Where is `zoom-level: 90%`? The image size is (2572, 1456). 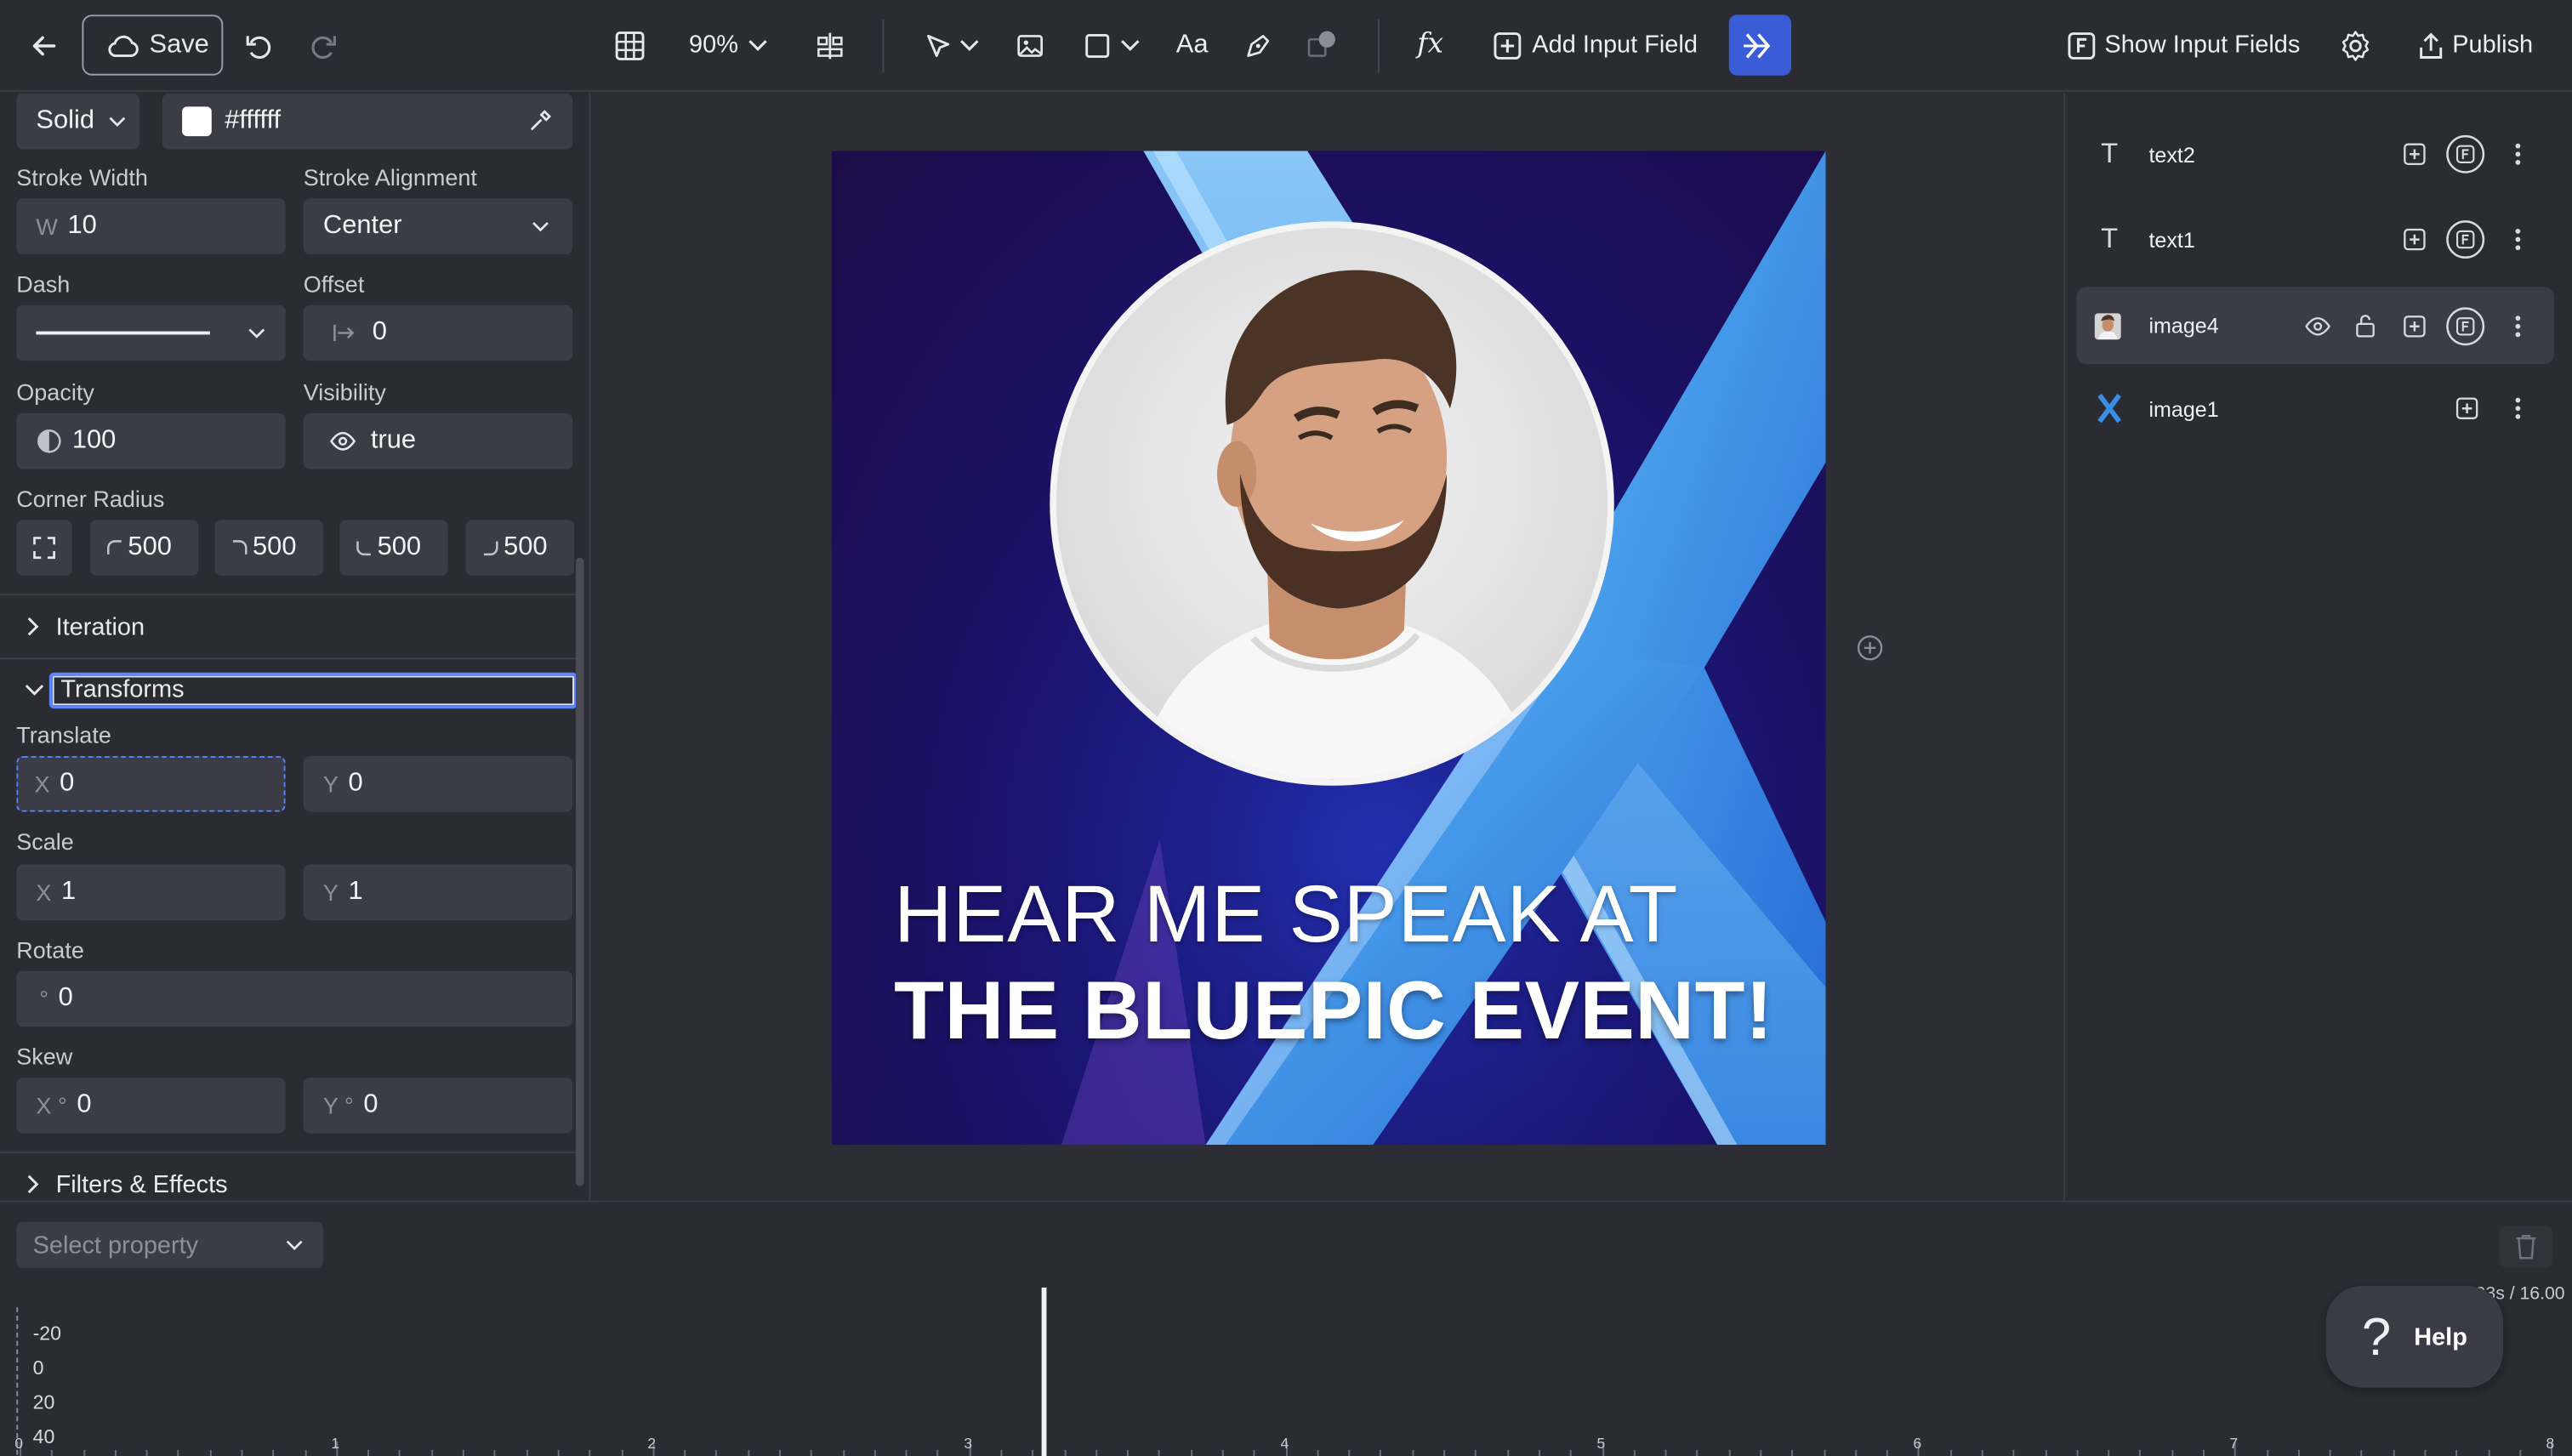
zoom-level: 90% is located at coordinates (714, 45).